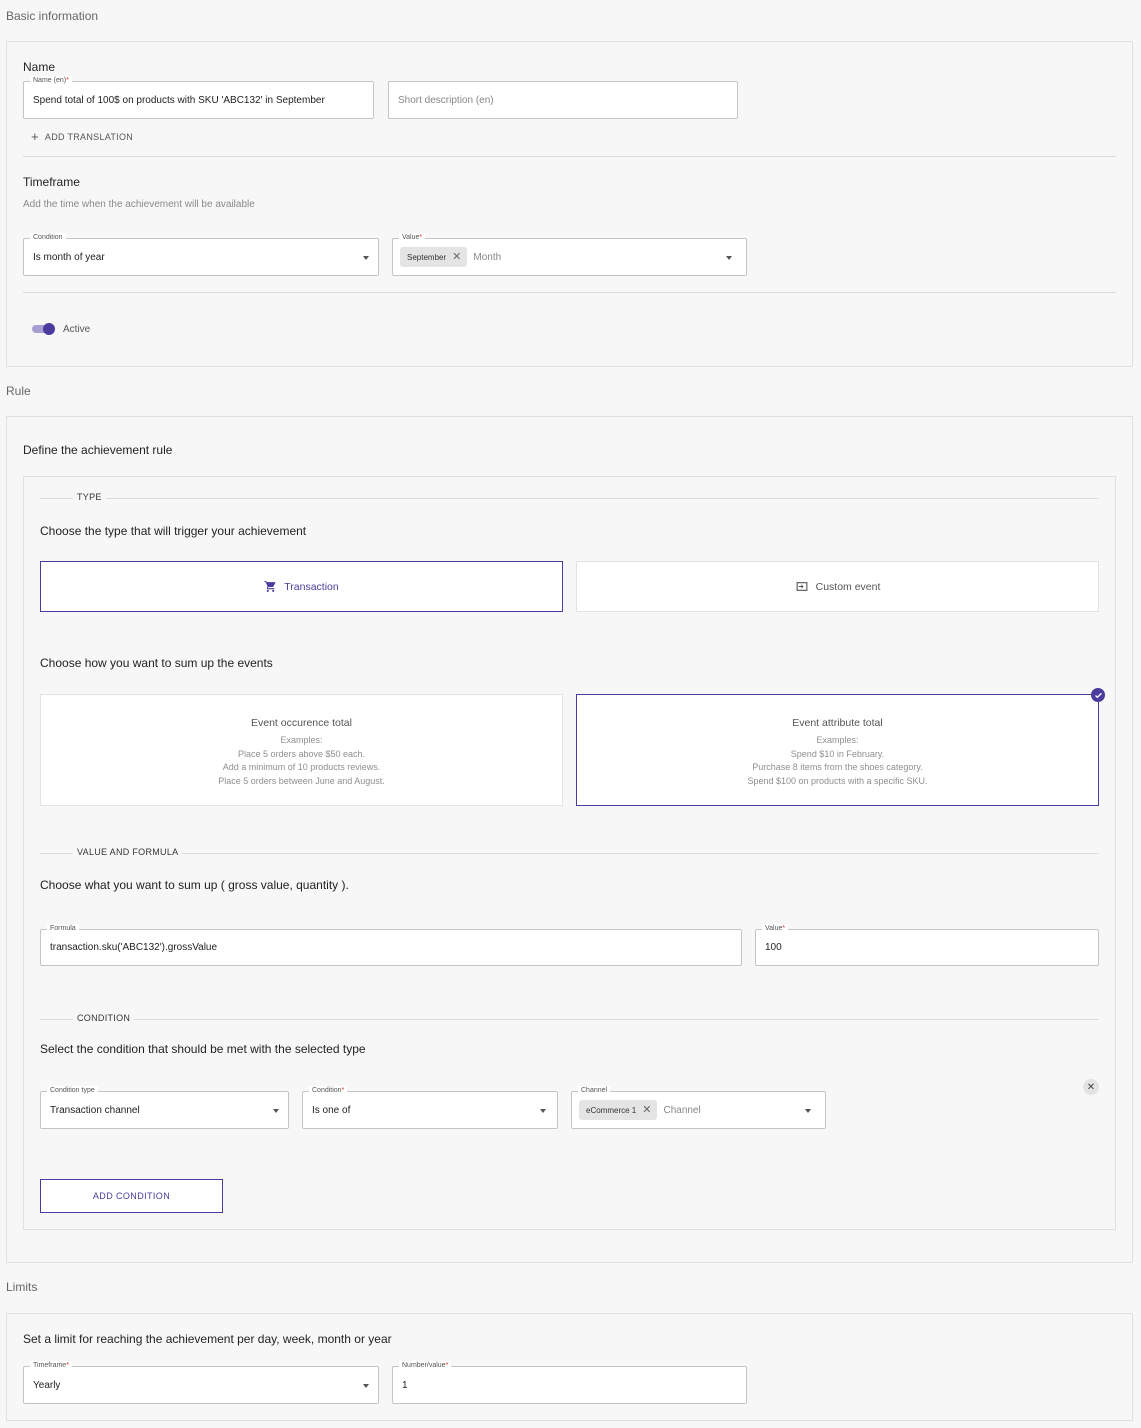  What do you see at coordinates (837, 723) in the screenshot?
I see `sum-option-attribute-title: Event attribute total` at bounding box center [837, 723].